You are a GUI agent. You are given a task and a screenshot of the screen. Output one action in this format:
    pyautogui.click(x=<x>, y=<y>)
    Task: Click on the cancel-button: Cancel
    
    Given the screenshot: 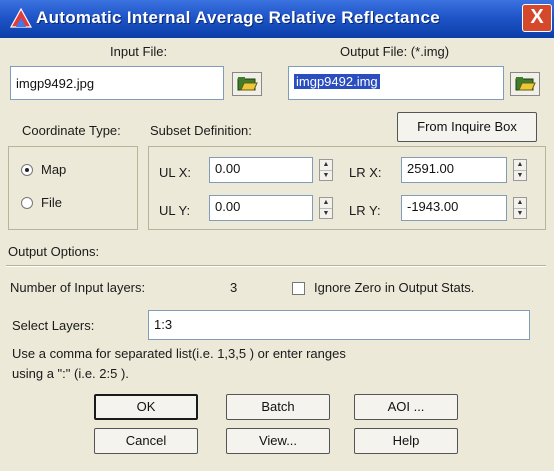 What is the action you would take?
    pyautogui.click(x=146, y=441)
    